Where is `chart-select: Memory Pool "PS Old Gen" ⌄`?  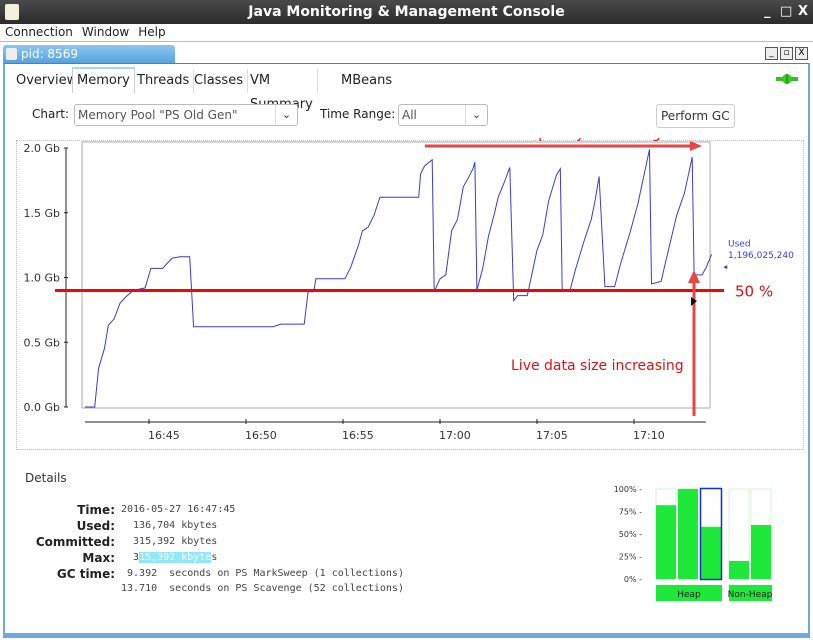 chart-select: Memory Pool "PS Old Gen" ⌄ is located at coordinates (186, 115).